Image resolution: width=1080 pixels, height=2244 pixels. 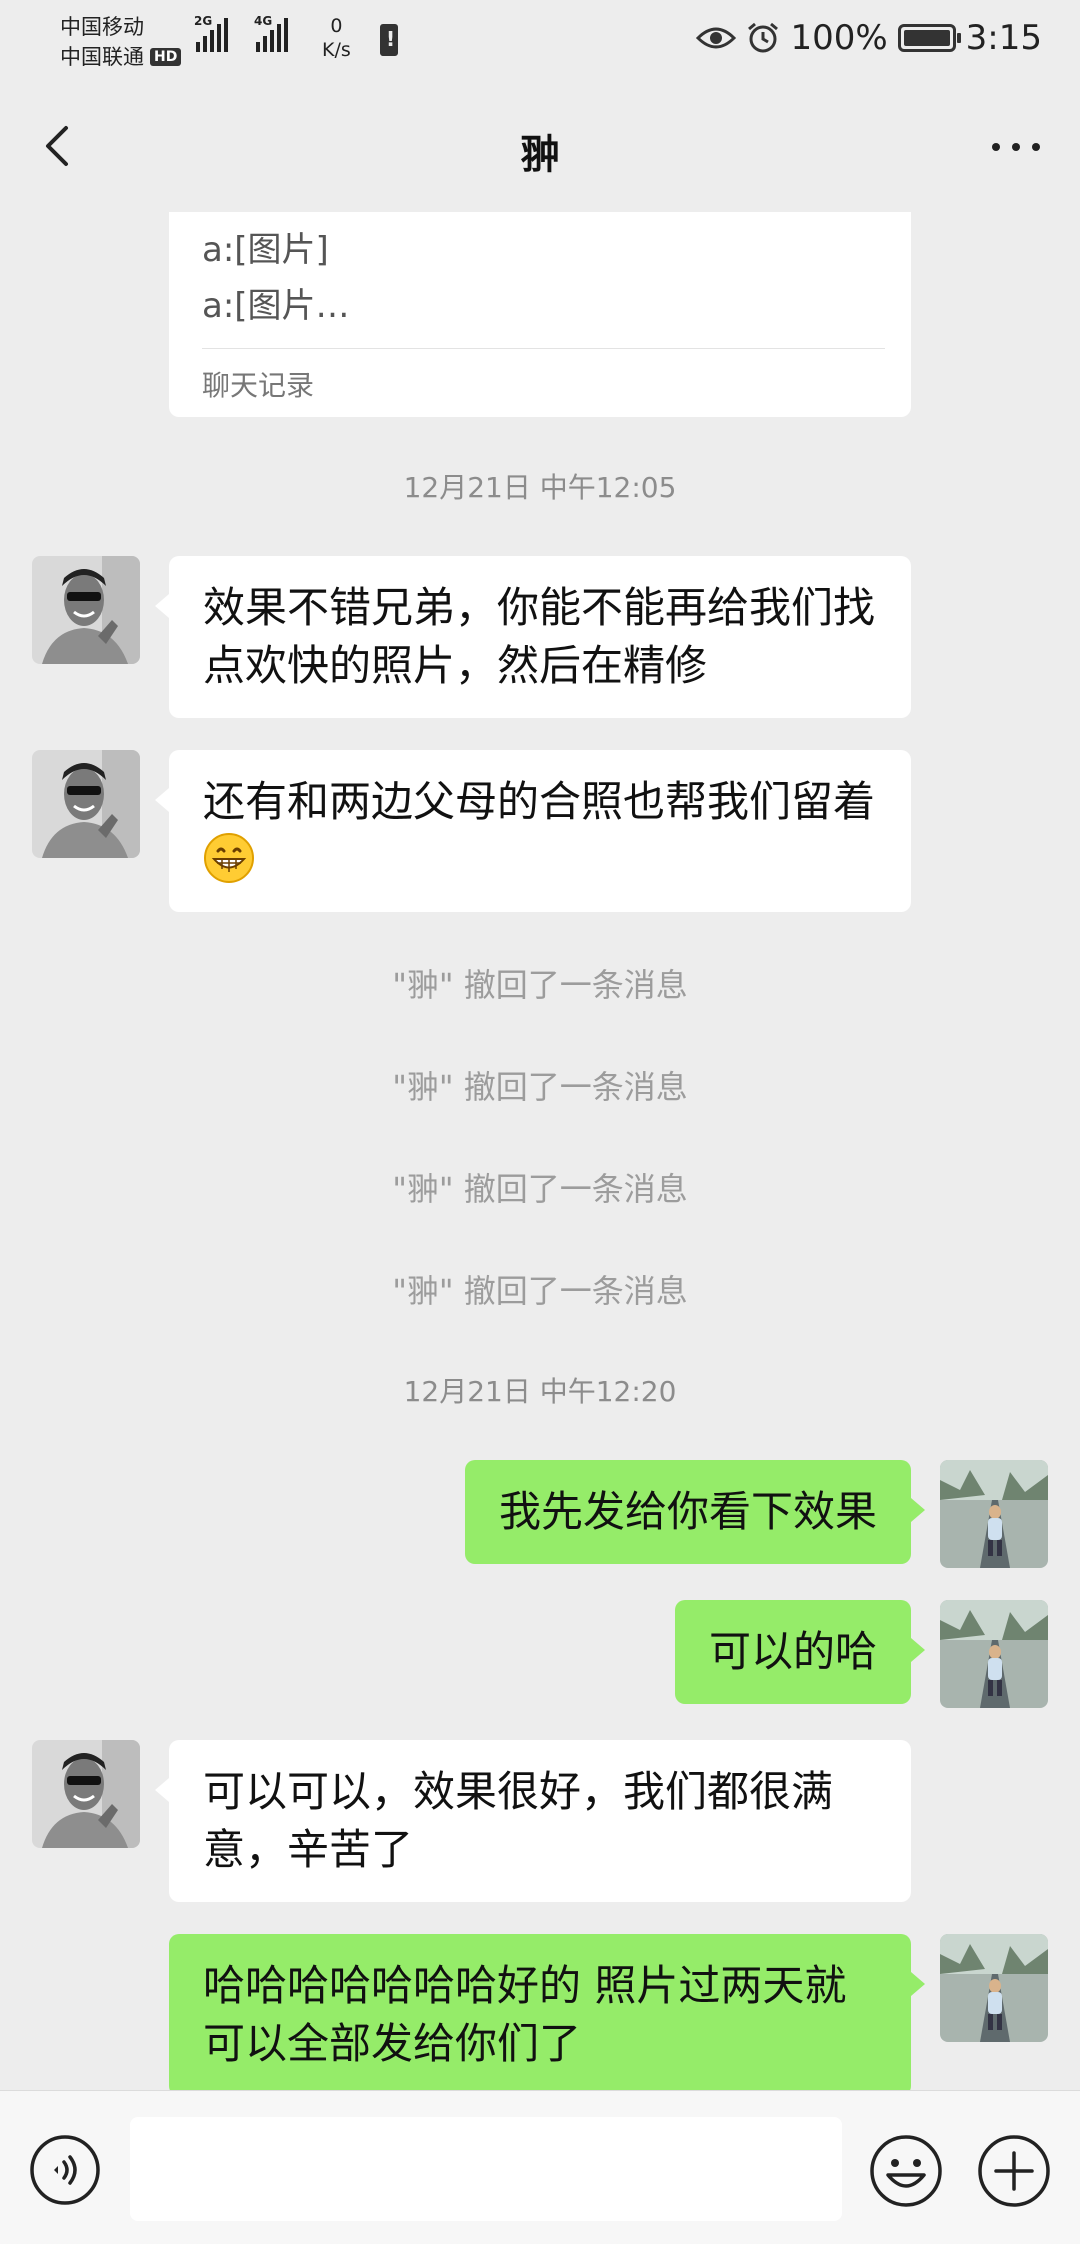 I want to click on timestamp: 12月21日 中午12:05, so click(x=540, y=487).